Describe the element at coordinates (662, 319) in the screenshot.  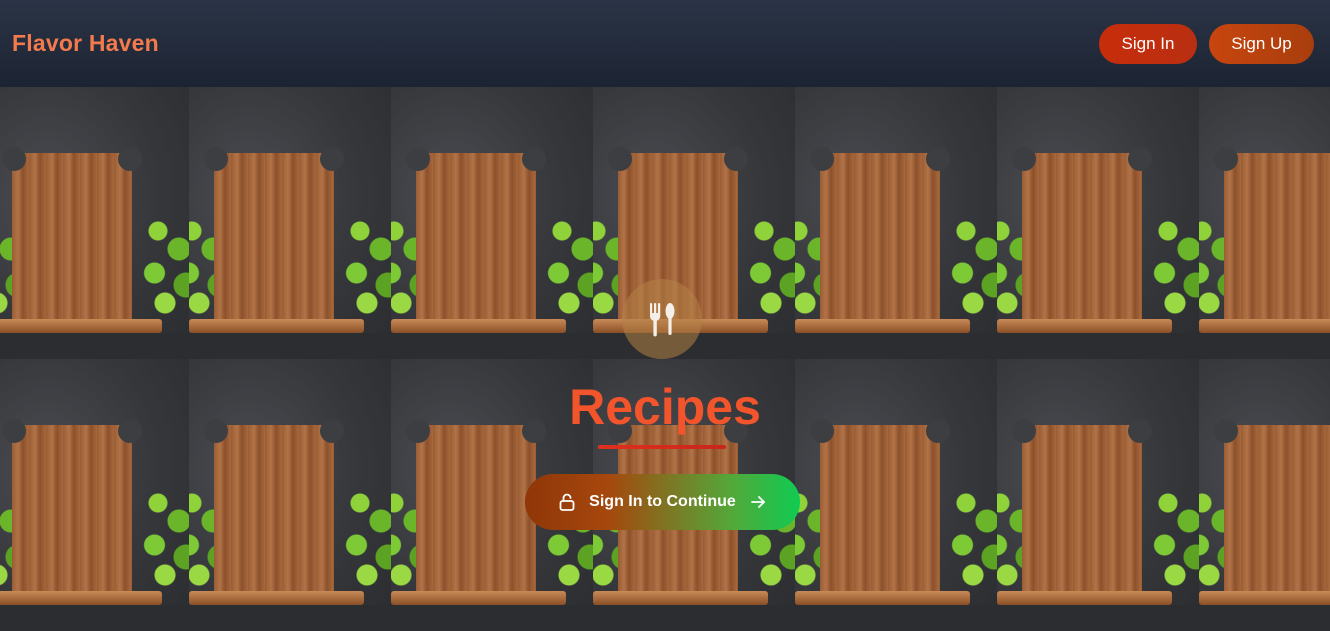
I see `utensils-icon` at that location.